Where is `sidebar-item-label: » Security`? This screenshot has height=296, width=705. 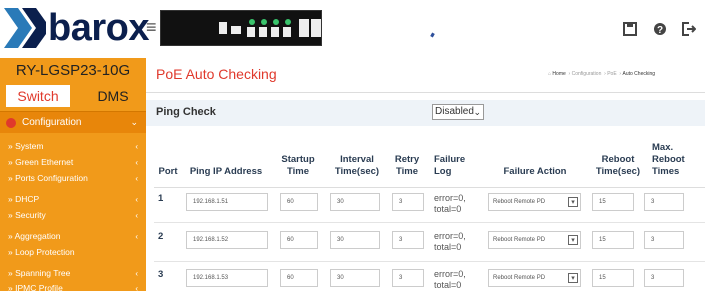 sidebar-item-label: » Security is located at coordinates (27, 215).